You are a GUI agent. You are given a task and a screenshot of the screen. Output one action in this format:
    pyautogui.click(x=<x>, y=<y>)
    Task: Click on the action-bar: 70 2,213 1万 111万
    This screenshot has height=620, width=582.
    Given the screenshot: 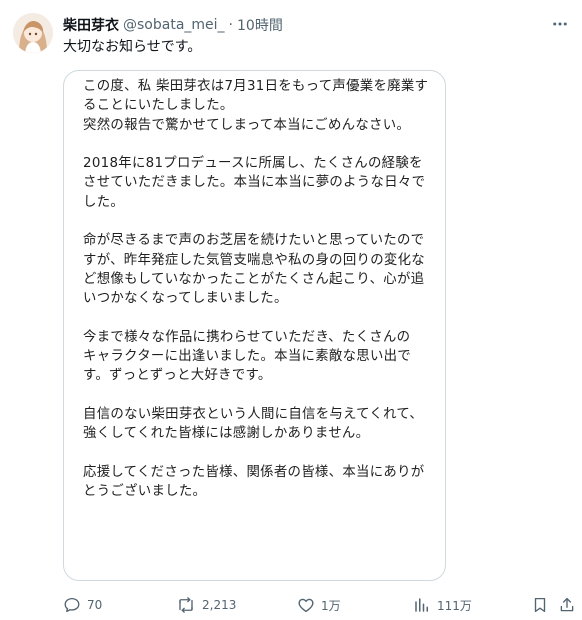 What is the action you would take?
    pyautogui.click(x=291, y=605)
    